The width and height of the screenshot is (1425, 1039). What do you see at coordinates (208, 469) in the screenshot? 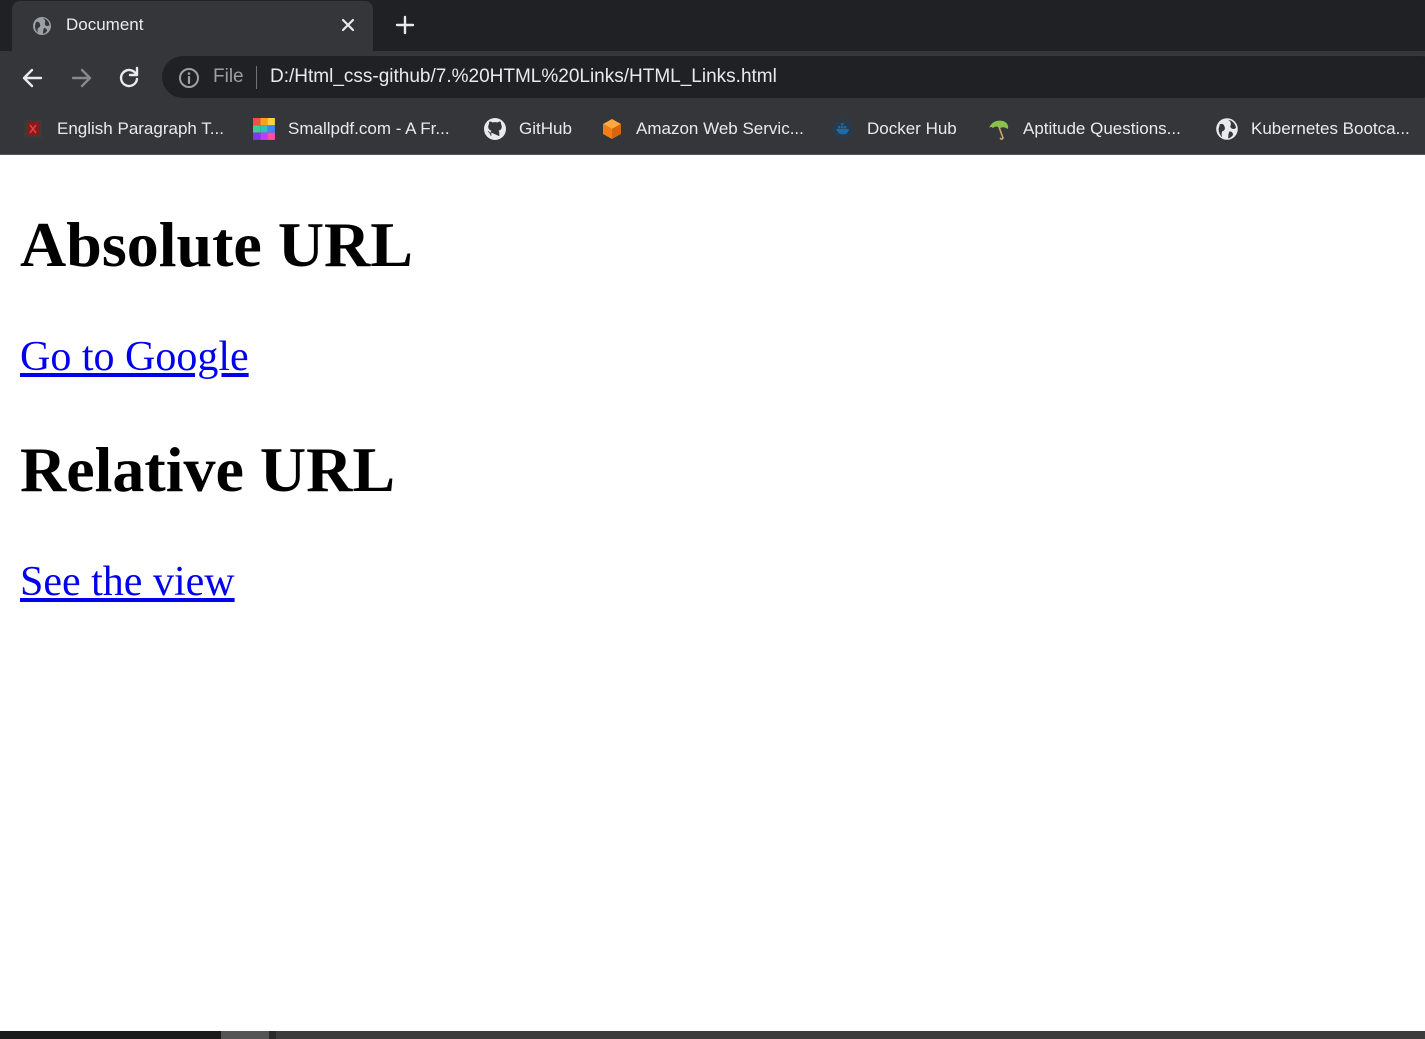
I see `heading-relative-url: Relative URL` at bounding box center [208, 469].